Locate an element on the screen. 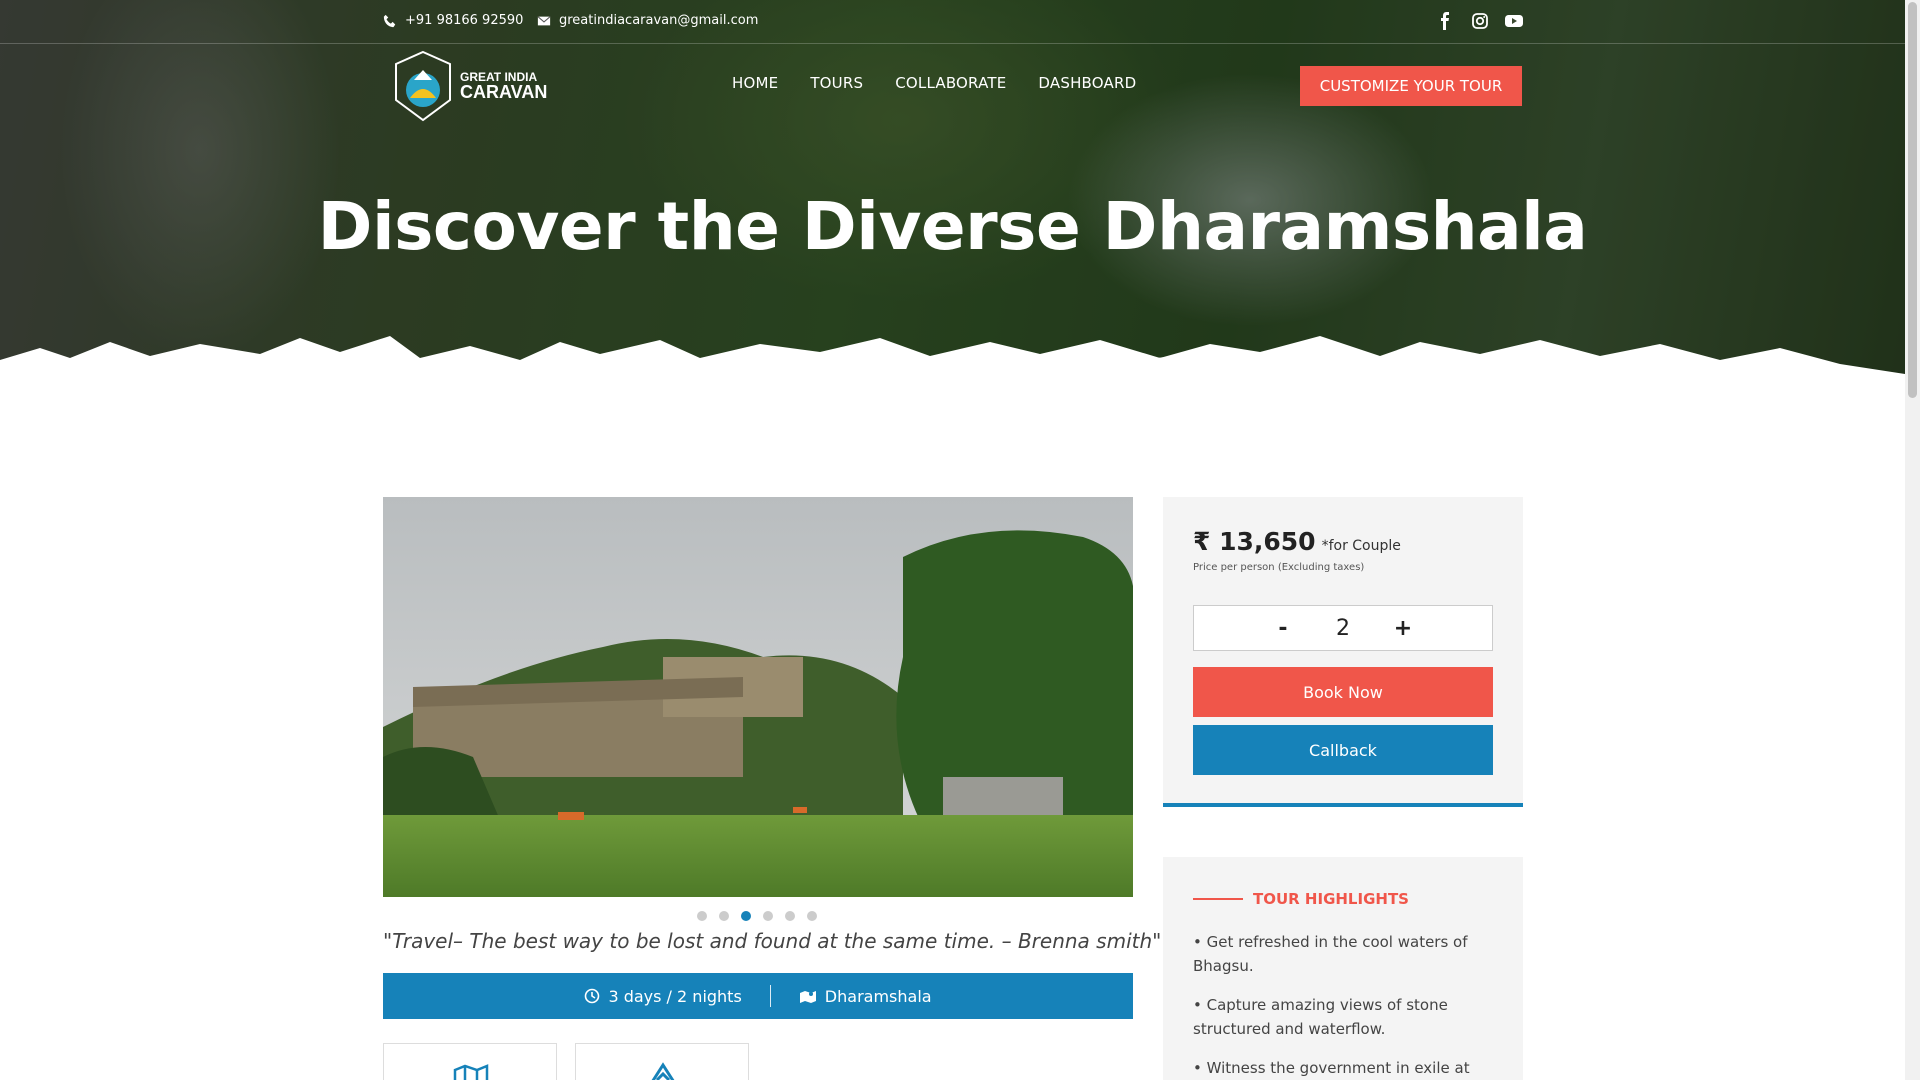 The image size is (1920, 1080). email-contact: greatindiacaravan@gmail.com is located at coordinates (647, 20).